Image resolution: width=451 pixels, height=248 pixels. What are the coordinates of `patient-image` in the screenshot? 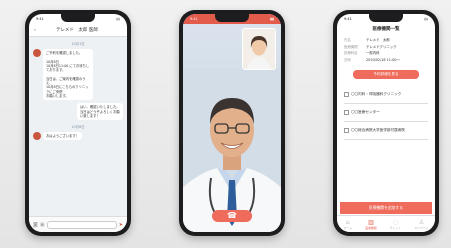 It's located at (259, 49).